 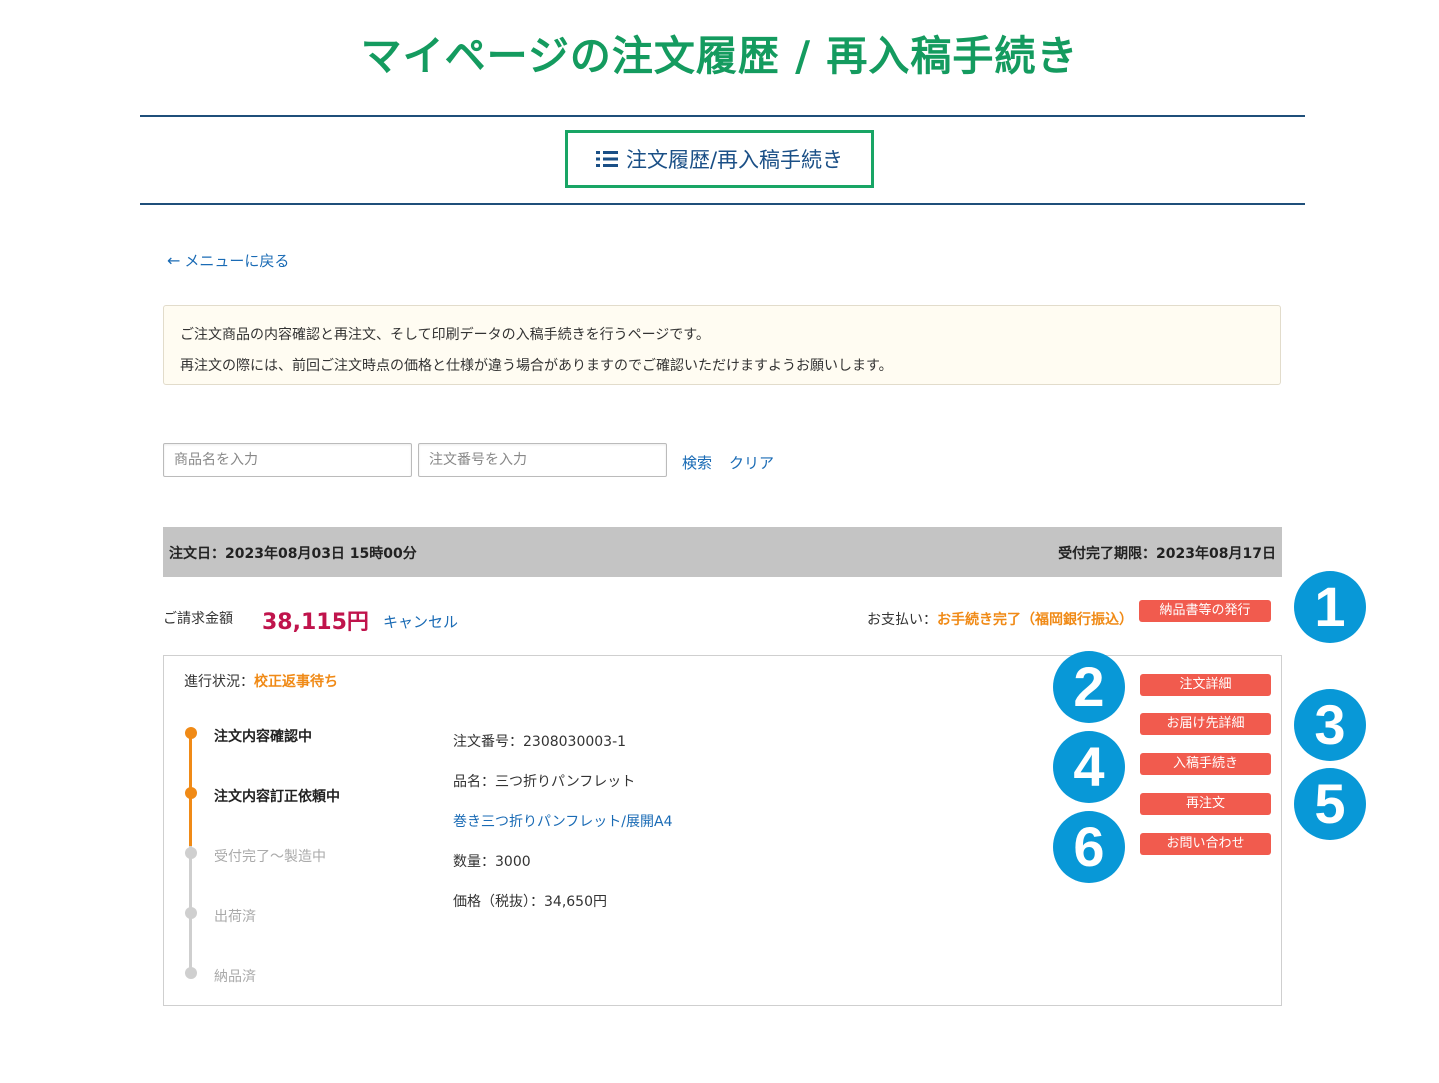 I want to click on submit-data-button: 入稿手続き, so click(x=1205, y=764).